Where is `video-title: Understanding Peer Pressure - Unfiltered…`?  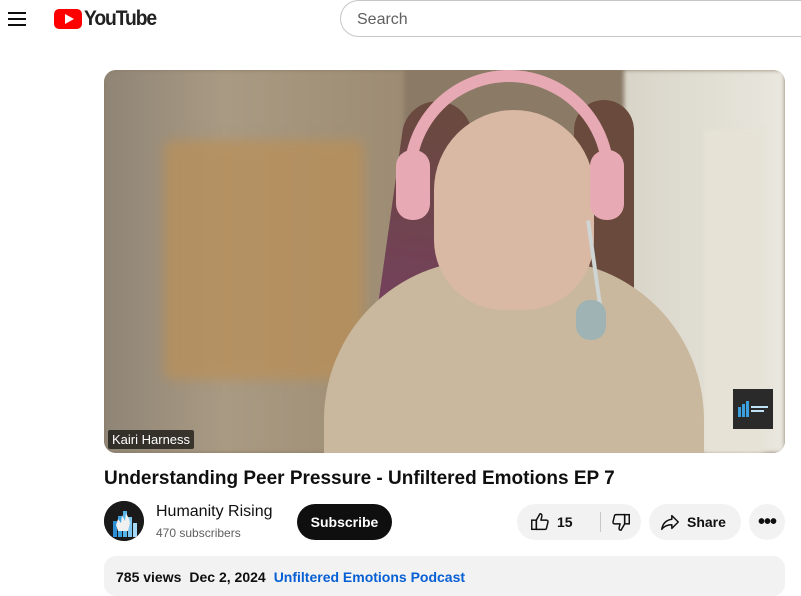 video-title: Understanding Peer Pressure - Unfiltered… is located at coordinates (359, 478).